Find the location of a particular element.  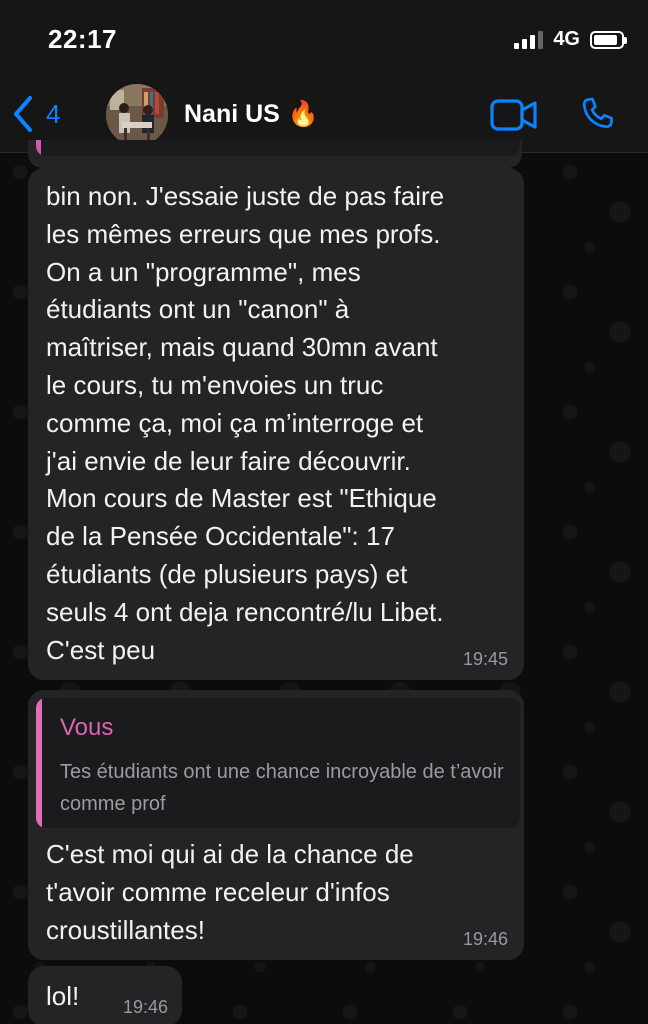

avatar-photo is located at coordinates (137, 115).